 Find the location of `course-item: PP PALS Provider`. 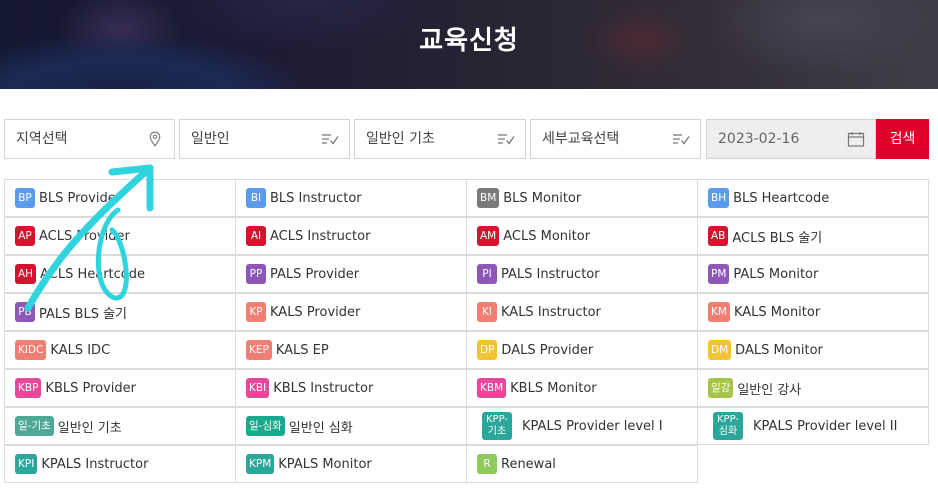

course-item: PP PALS Provider is located at coordinates (351, 274).